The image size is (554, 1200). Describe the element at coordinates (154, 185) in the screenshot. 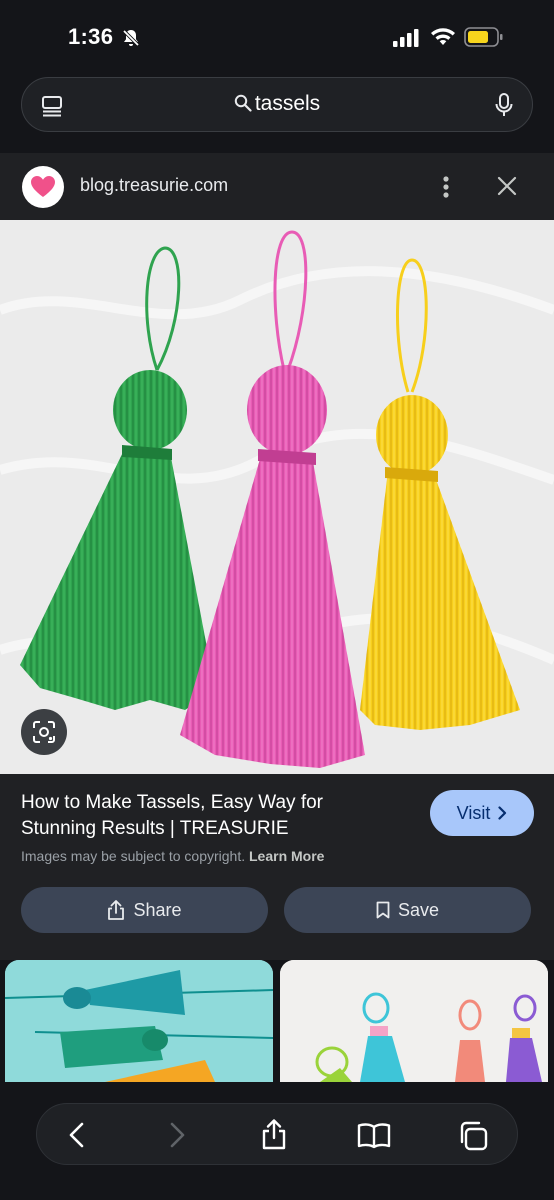

I see `source-domain: blog.treasurie.com` at that location.